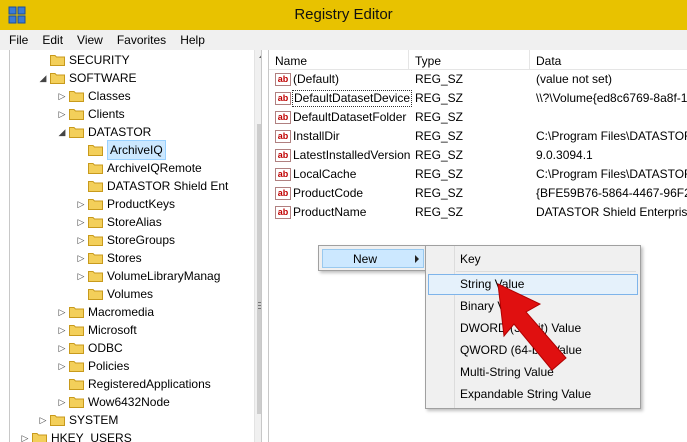 Image resolution: width=687 pixels, height=442 pixels. I want to click on value-name: DefaultDatasetDevice, so click(352, 98).